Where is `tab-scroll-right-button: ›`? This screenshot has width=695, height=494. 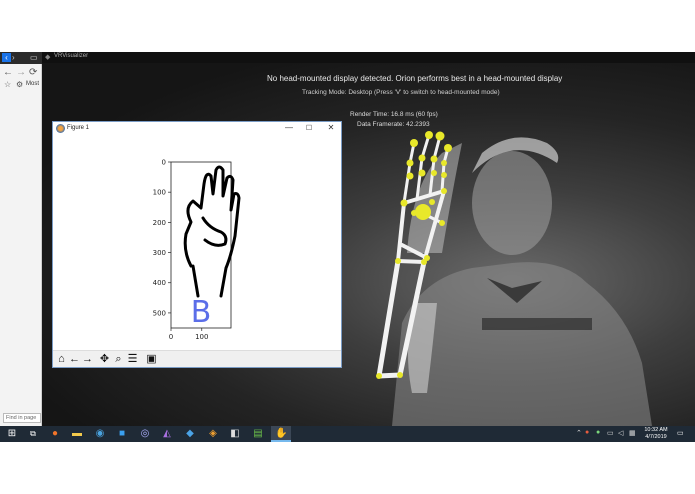 tab-scroll-right-button: › is located at coordinates (13, 57).